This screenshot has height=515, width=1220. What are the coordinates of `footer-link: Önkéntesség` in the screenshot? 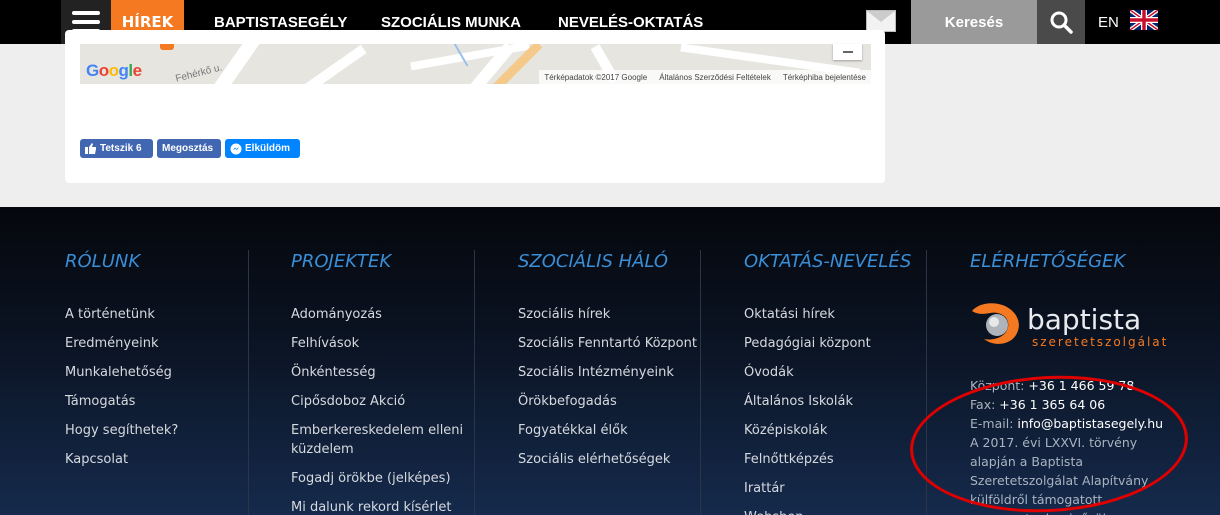 It's located at (381, 372).